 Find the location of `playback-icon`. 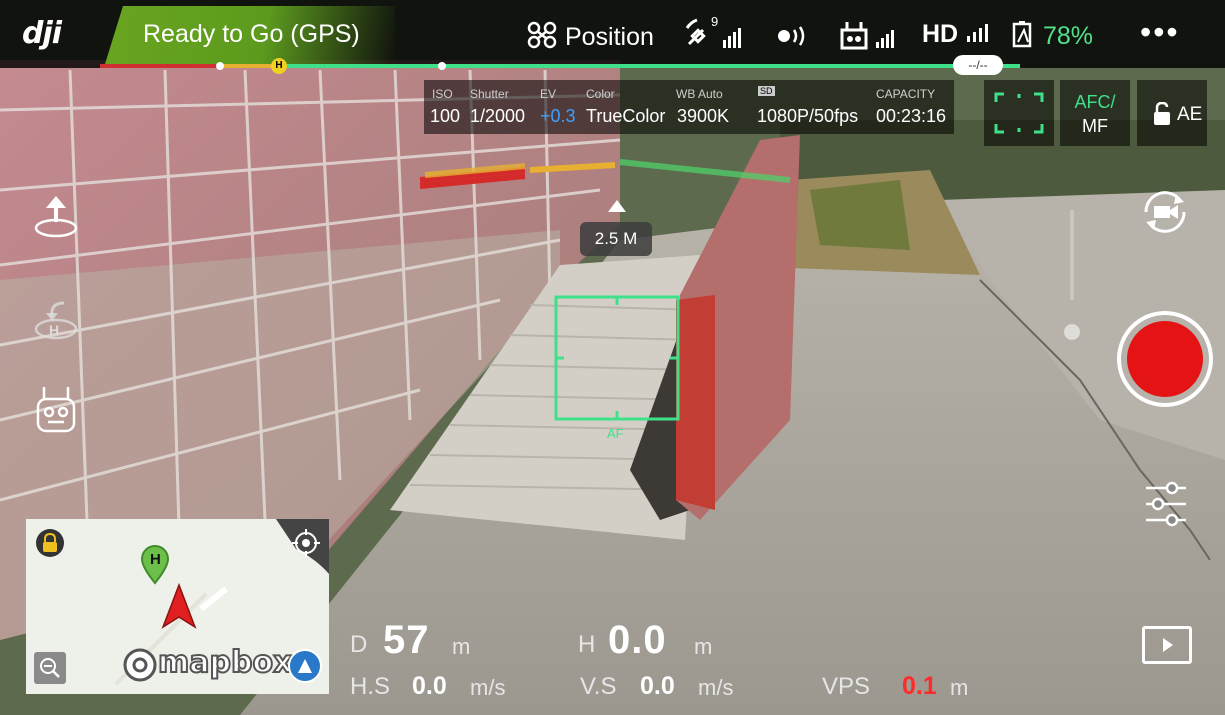

playback-icon is located at coordinates (1168, 645).